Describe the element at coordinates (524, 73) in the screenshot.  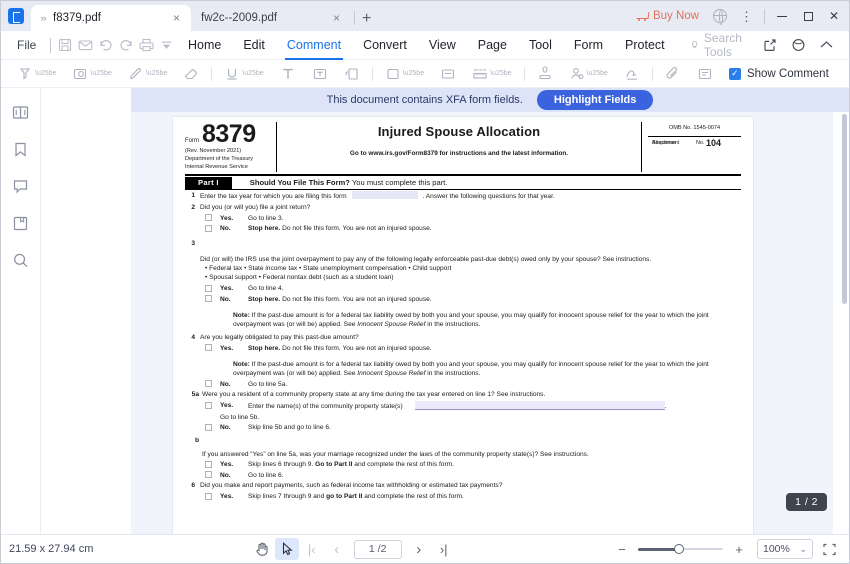
I see `divider` at that location.